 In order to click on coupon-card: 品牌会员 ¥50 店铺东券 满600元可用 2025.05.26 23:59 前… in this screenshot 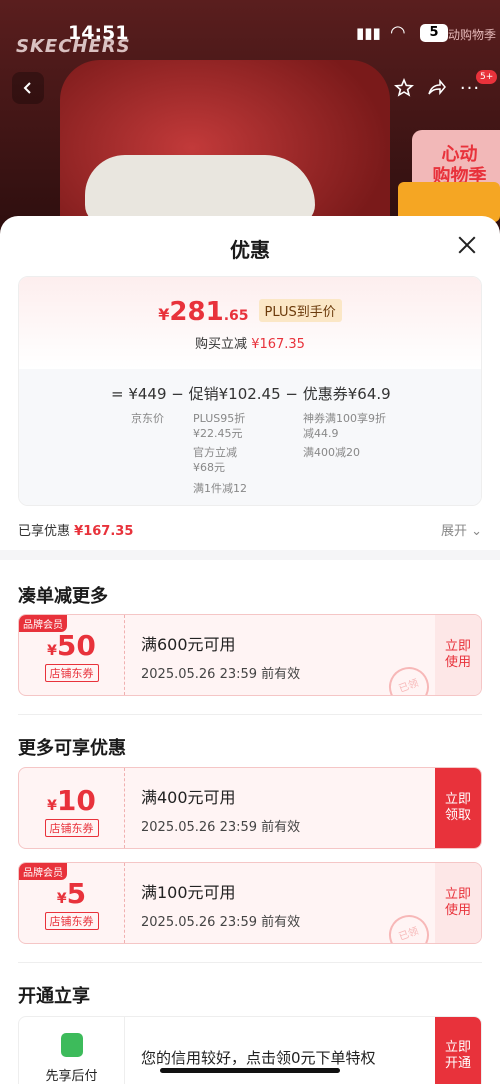, I will do `click(250, 655)`.